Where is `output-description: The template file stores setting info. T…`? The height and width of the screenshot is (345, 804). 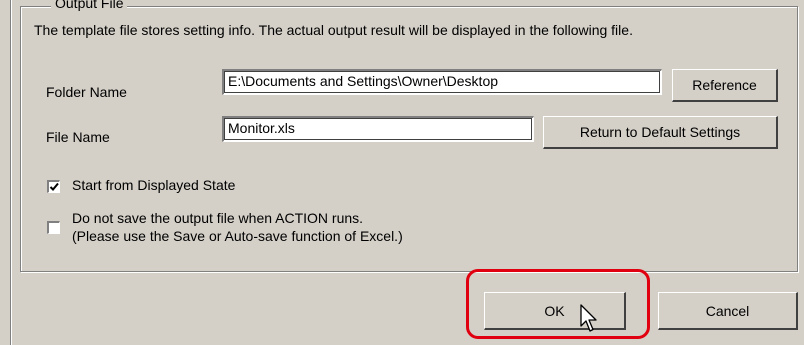 output-description: The template file stores setting info. T… is located at coordinates (333, 30).